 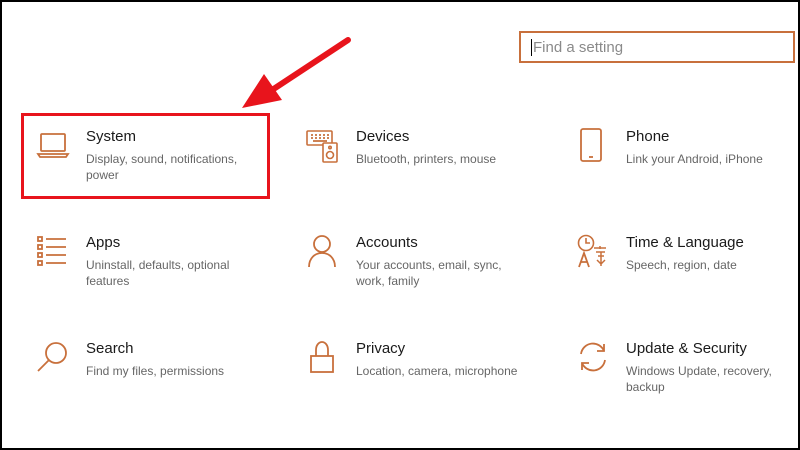 What do you see at coordinates (155, 371) in the screenshot?
I see `tile-description: Find my files, permissions` at bounding box center [155, 371].